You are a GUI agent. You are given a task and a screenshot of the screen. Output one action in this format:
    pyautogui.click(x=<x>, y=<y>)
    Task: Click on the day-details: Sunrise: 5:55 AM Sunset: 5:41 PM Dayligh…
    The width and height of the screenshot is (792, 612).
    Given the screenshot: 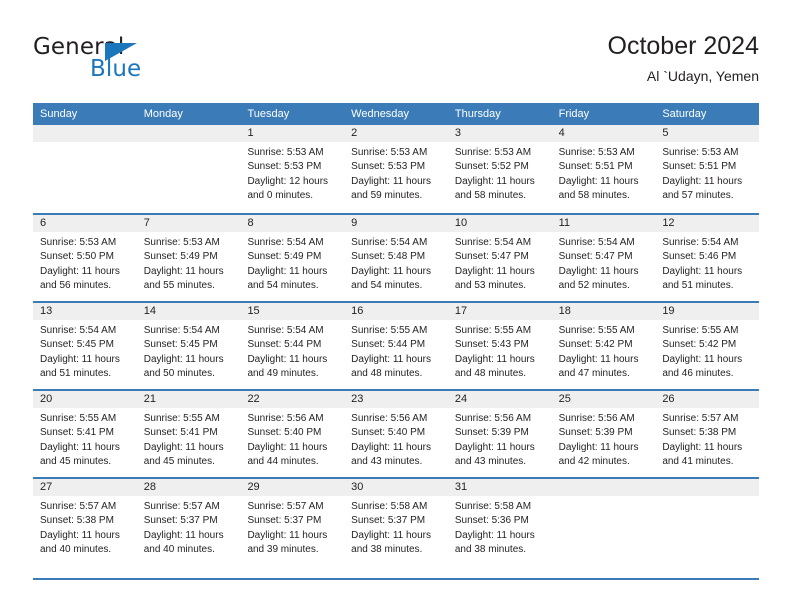 What is the action you would take?
    pyautogui.click(x=189, y=439)
    